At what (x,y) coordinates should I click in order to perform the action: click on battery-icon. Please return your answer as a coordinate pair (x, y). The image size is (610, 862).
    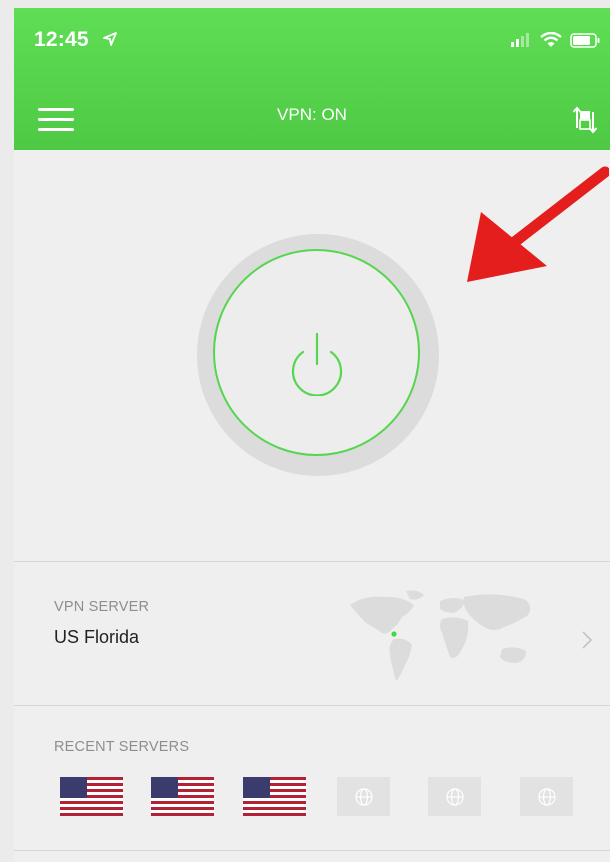
    Looking at the image, I should click on (585, 40).